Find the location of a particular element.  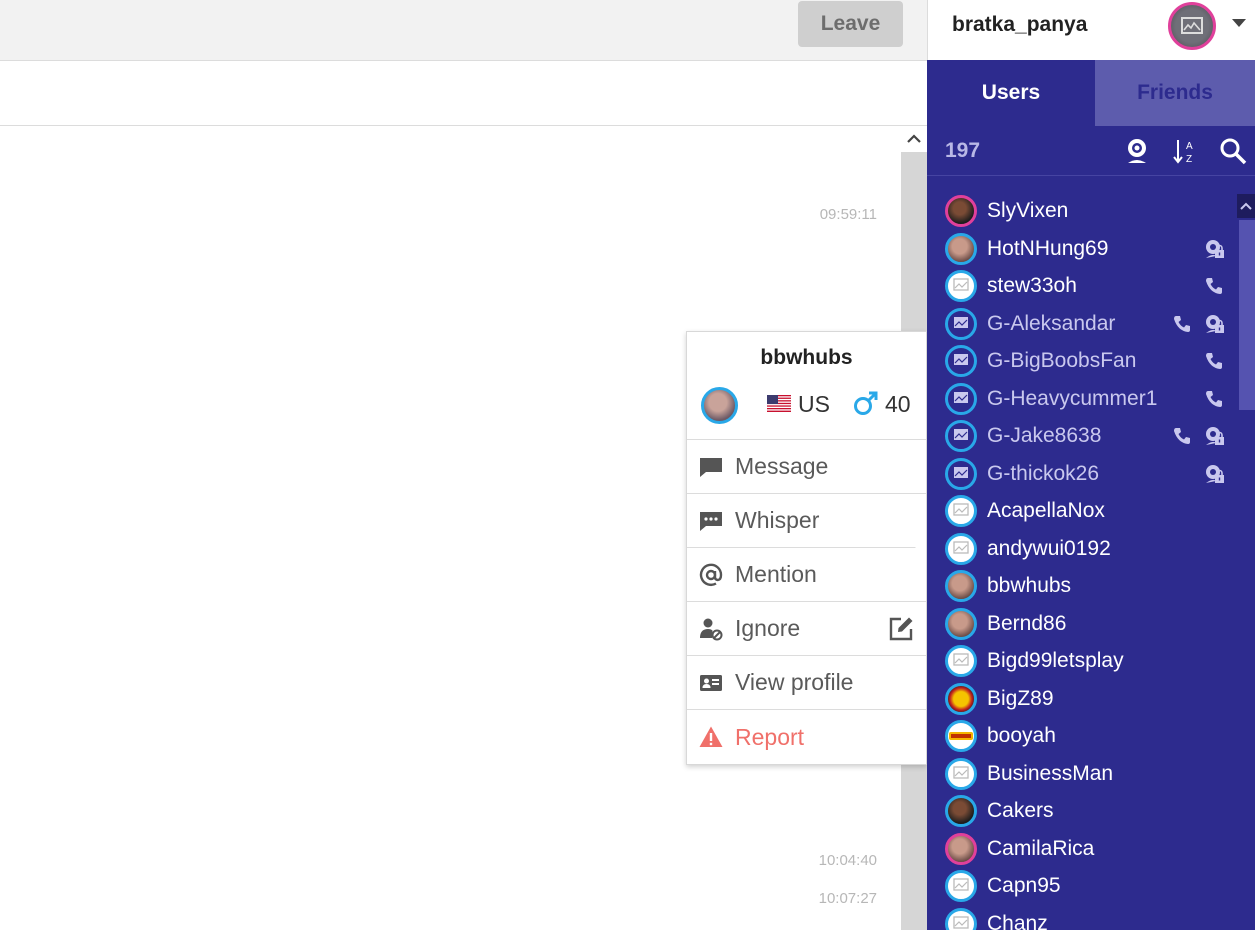

list-item: G-Jake8638 is located at coordinates (1082, 436).